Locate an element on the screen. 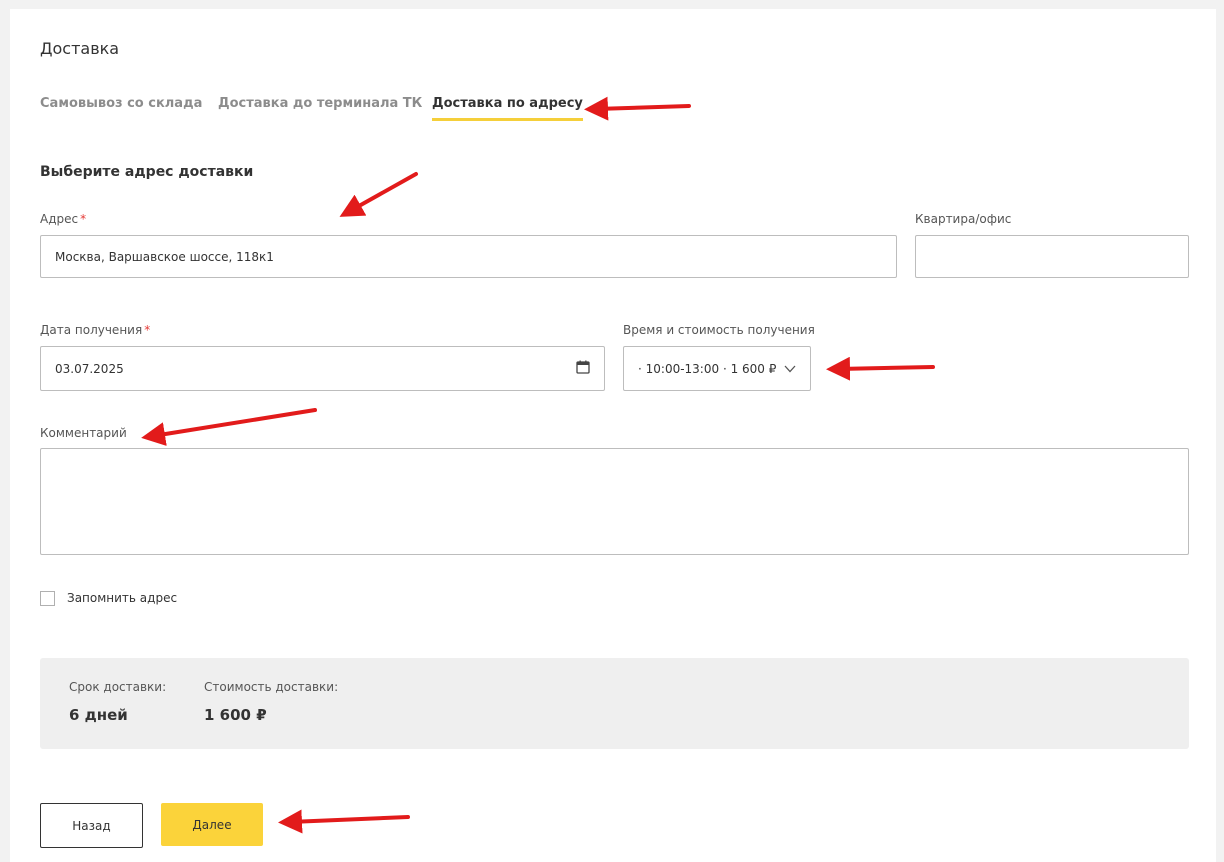  time-cost-select: · 10:00-13:00 · 1 600 ₽ is located at coordinates (717, 368).